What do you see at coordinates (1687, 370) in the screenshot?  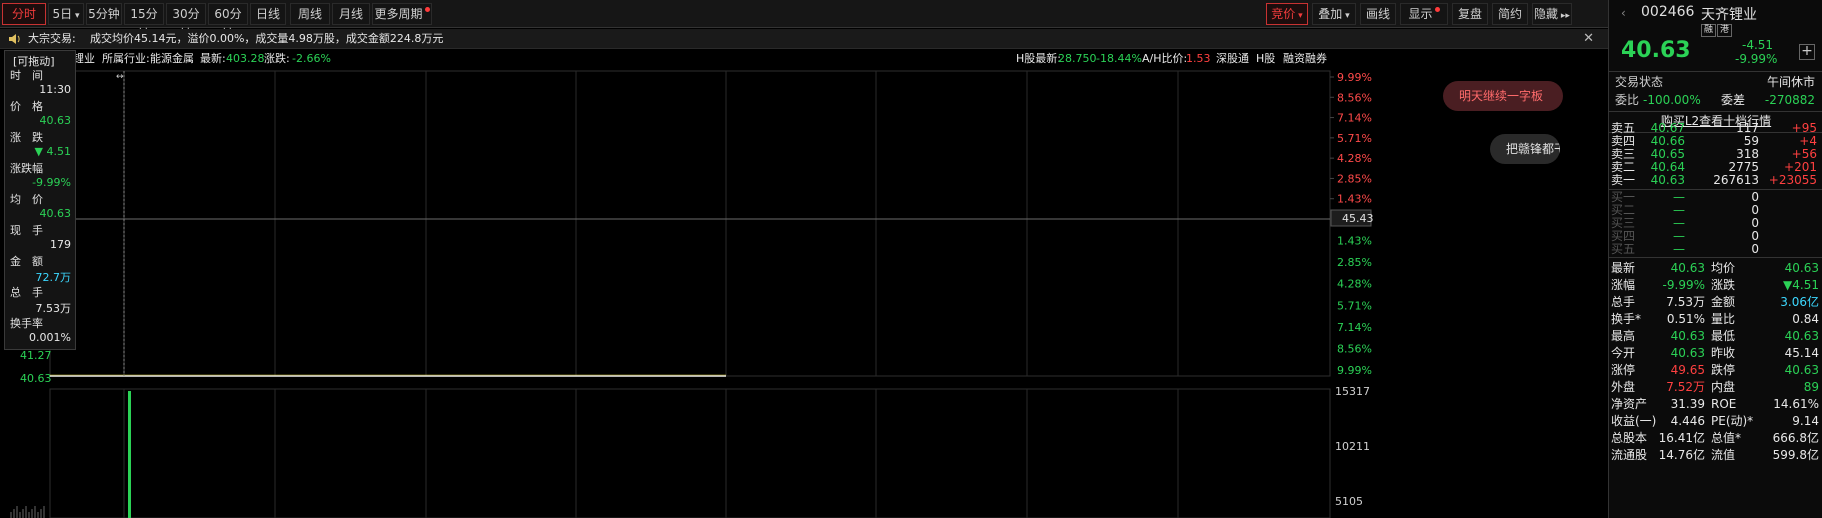 I see `stat-value: 49.65` at bounding box center [1687, 370].